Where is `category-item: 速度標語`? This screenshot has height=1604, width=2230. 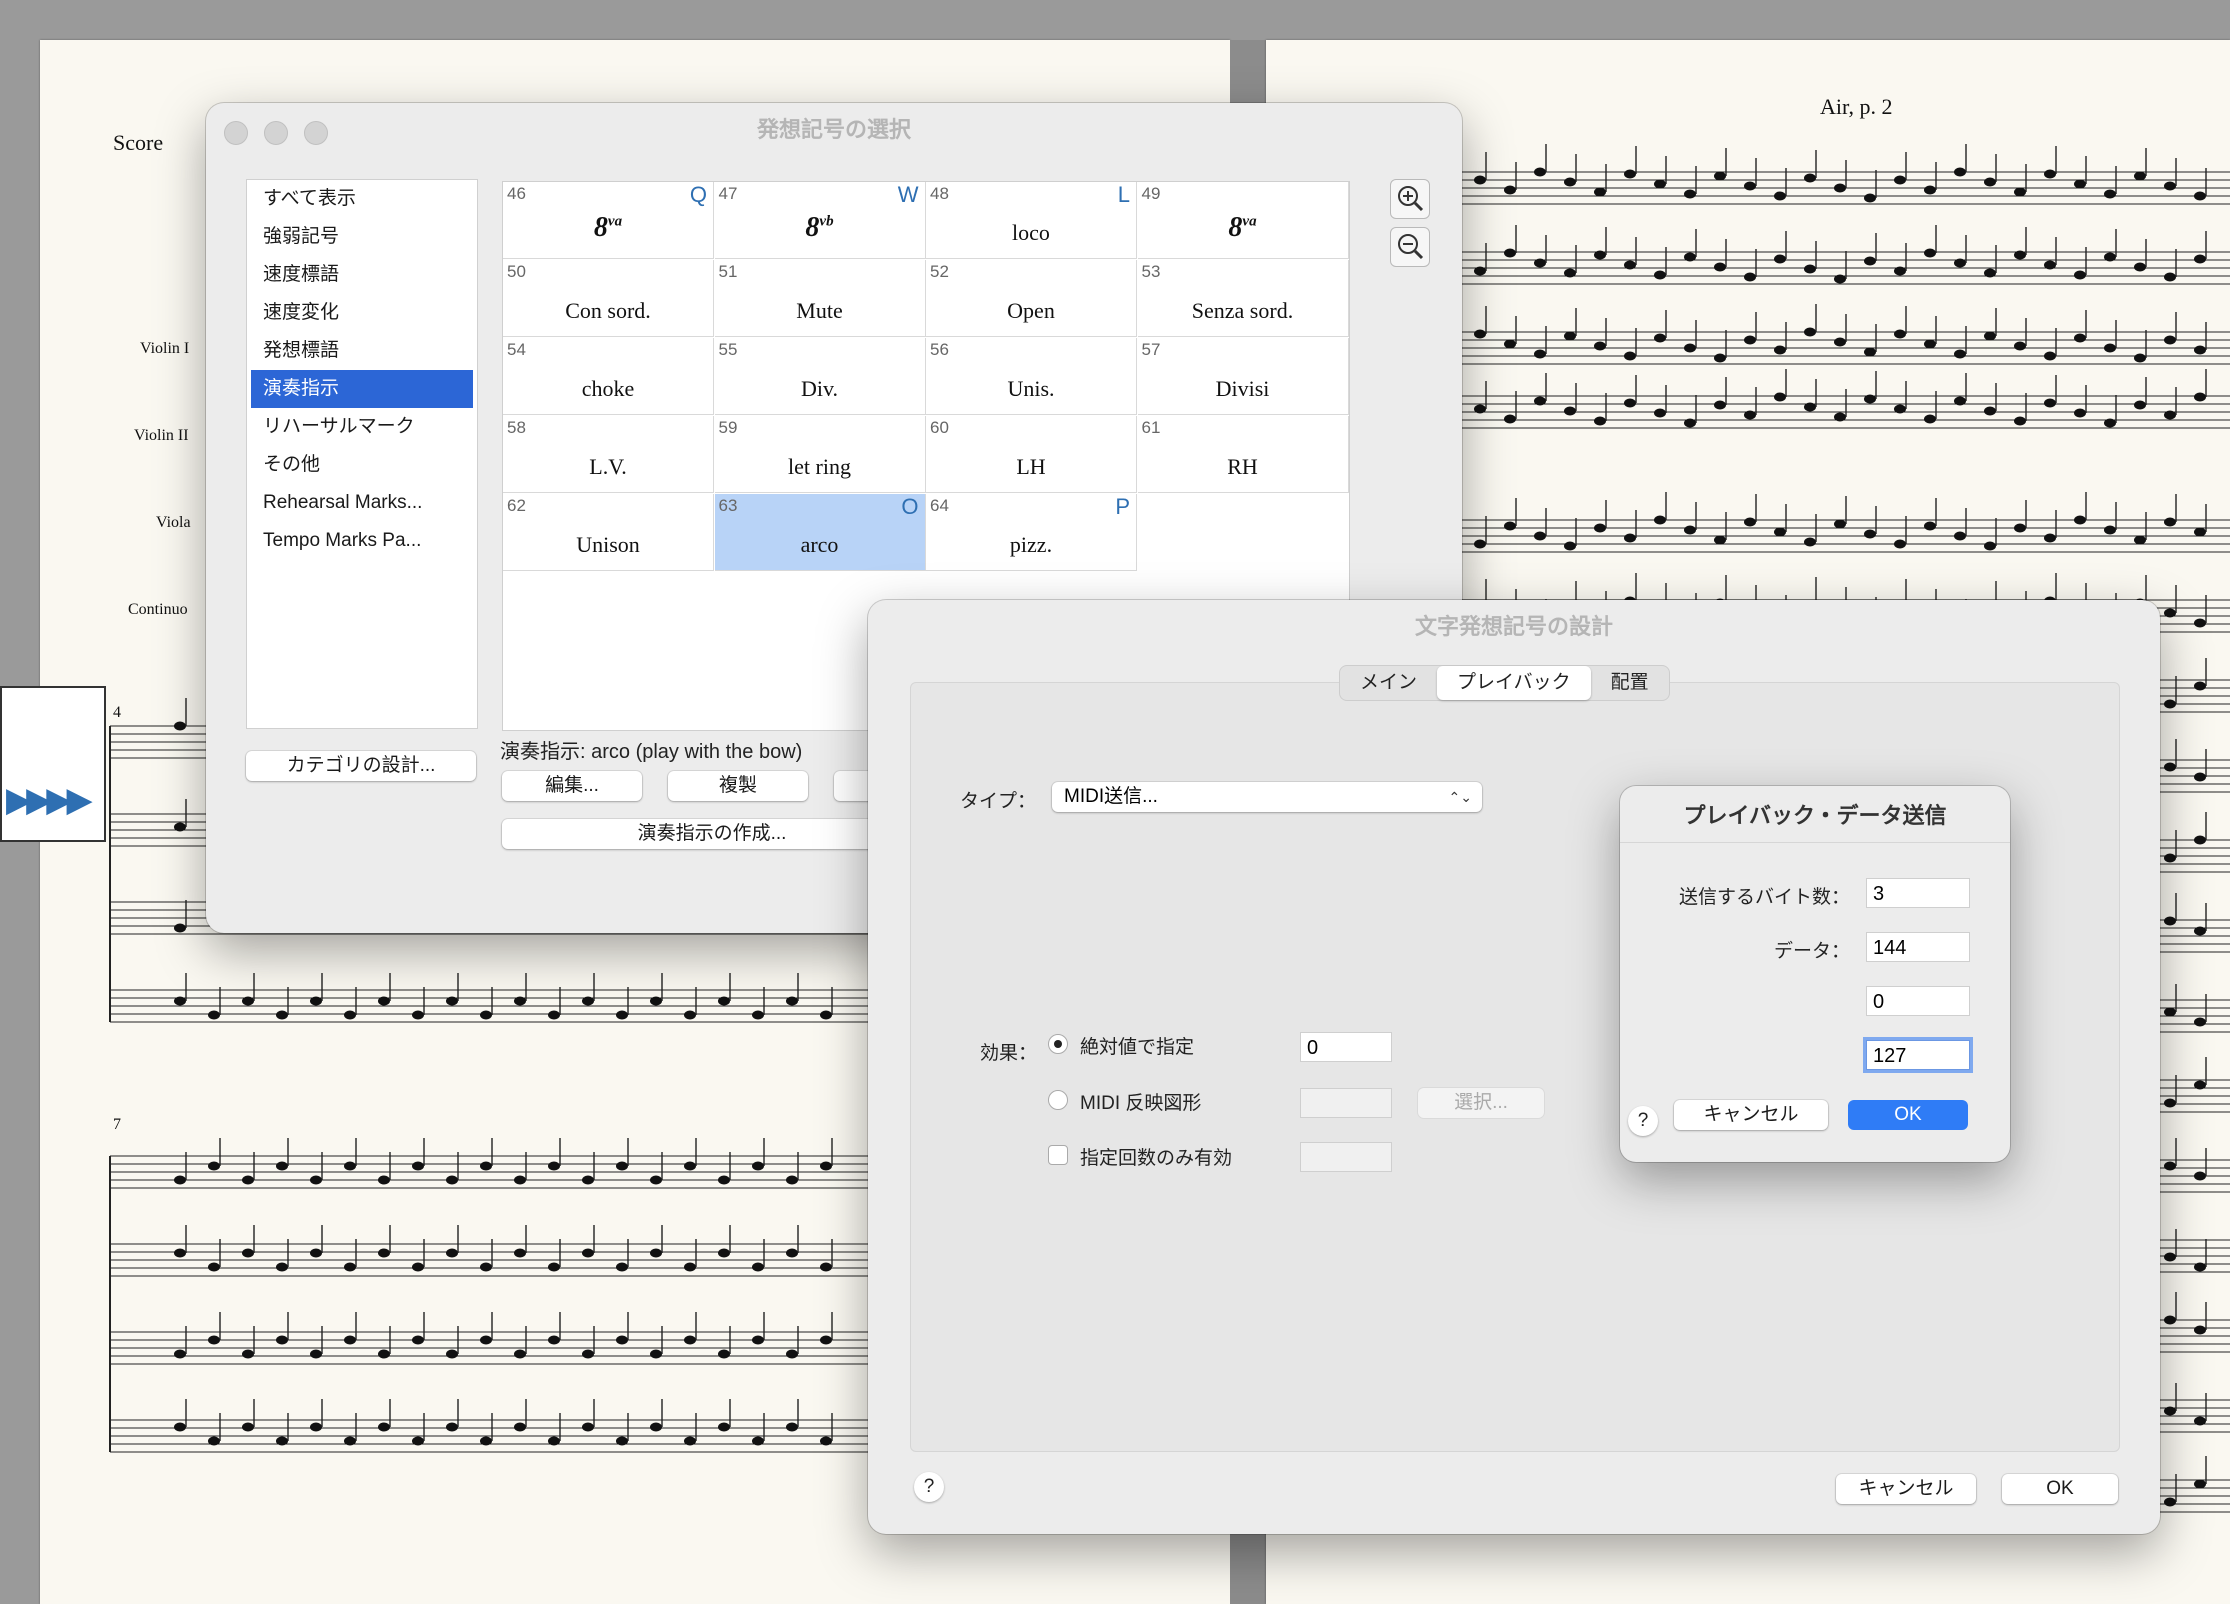
category-item: 速度標語 is located at coordinates (362, 275).